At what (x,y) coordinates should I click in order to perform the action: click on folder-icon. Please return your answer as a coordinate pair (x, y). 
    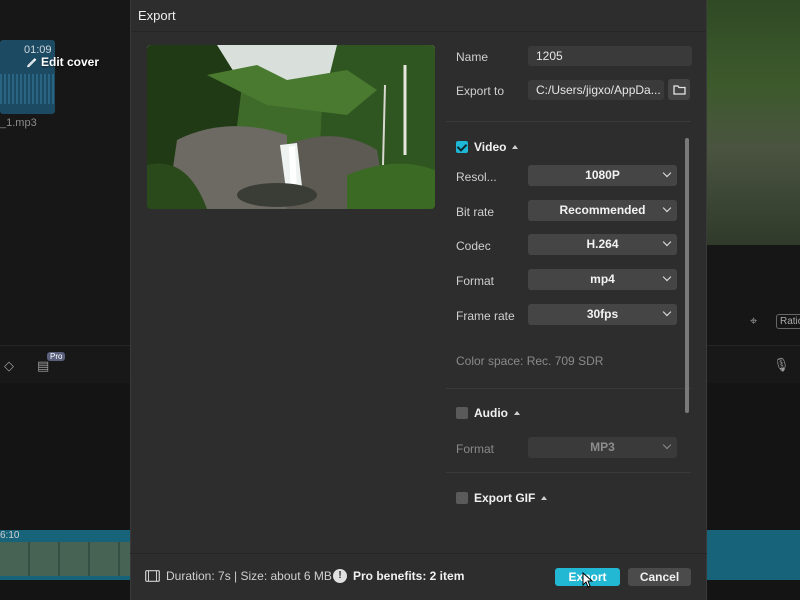
    Looking at the image, I should click on (679, 90).